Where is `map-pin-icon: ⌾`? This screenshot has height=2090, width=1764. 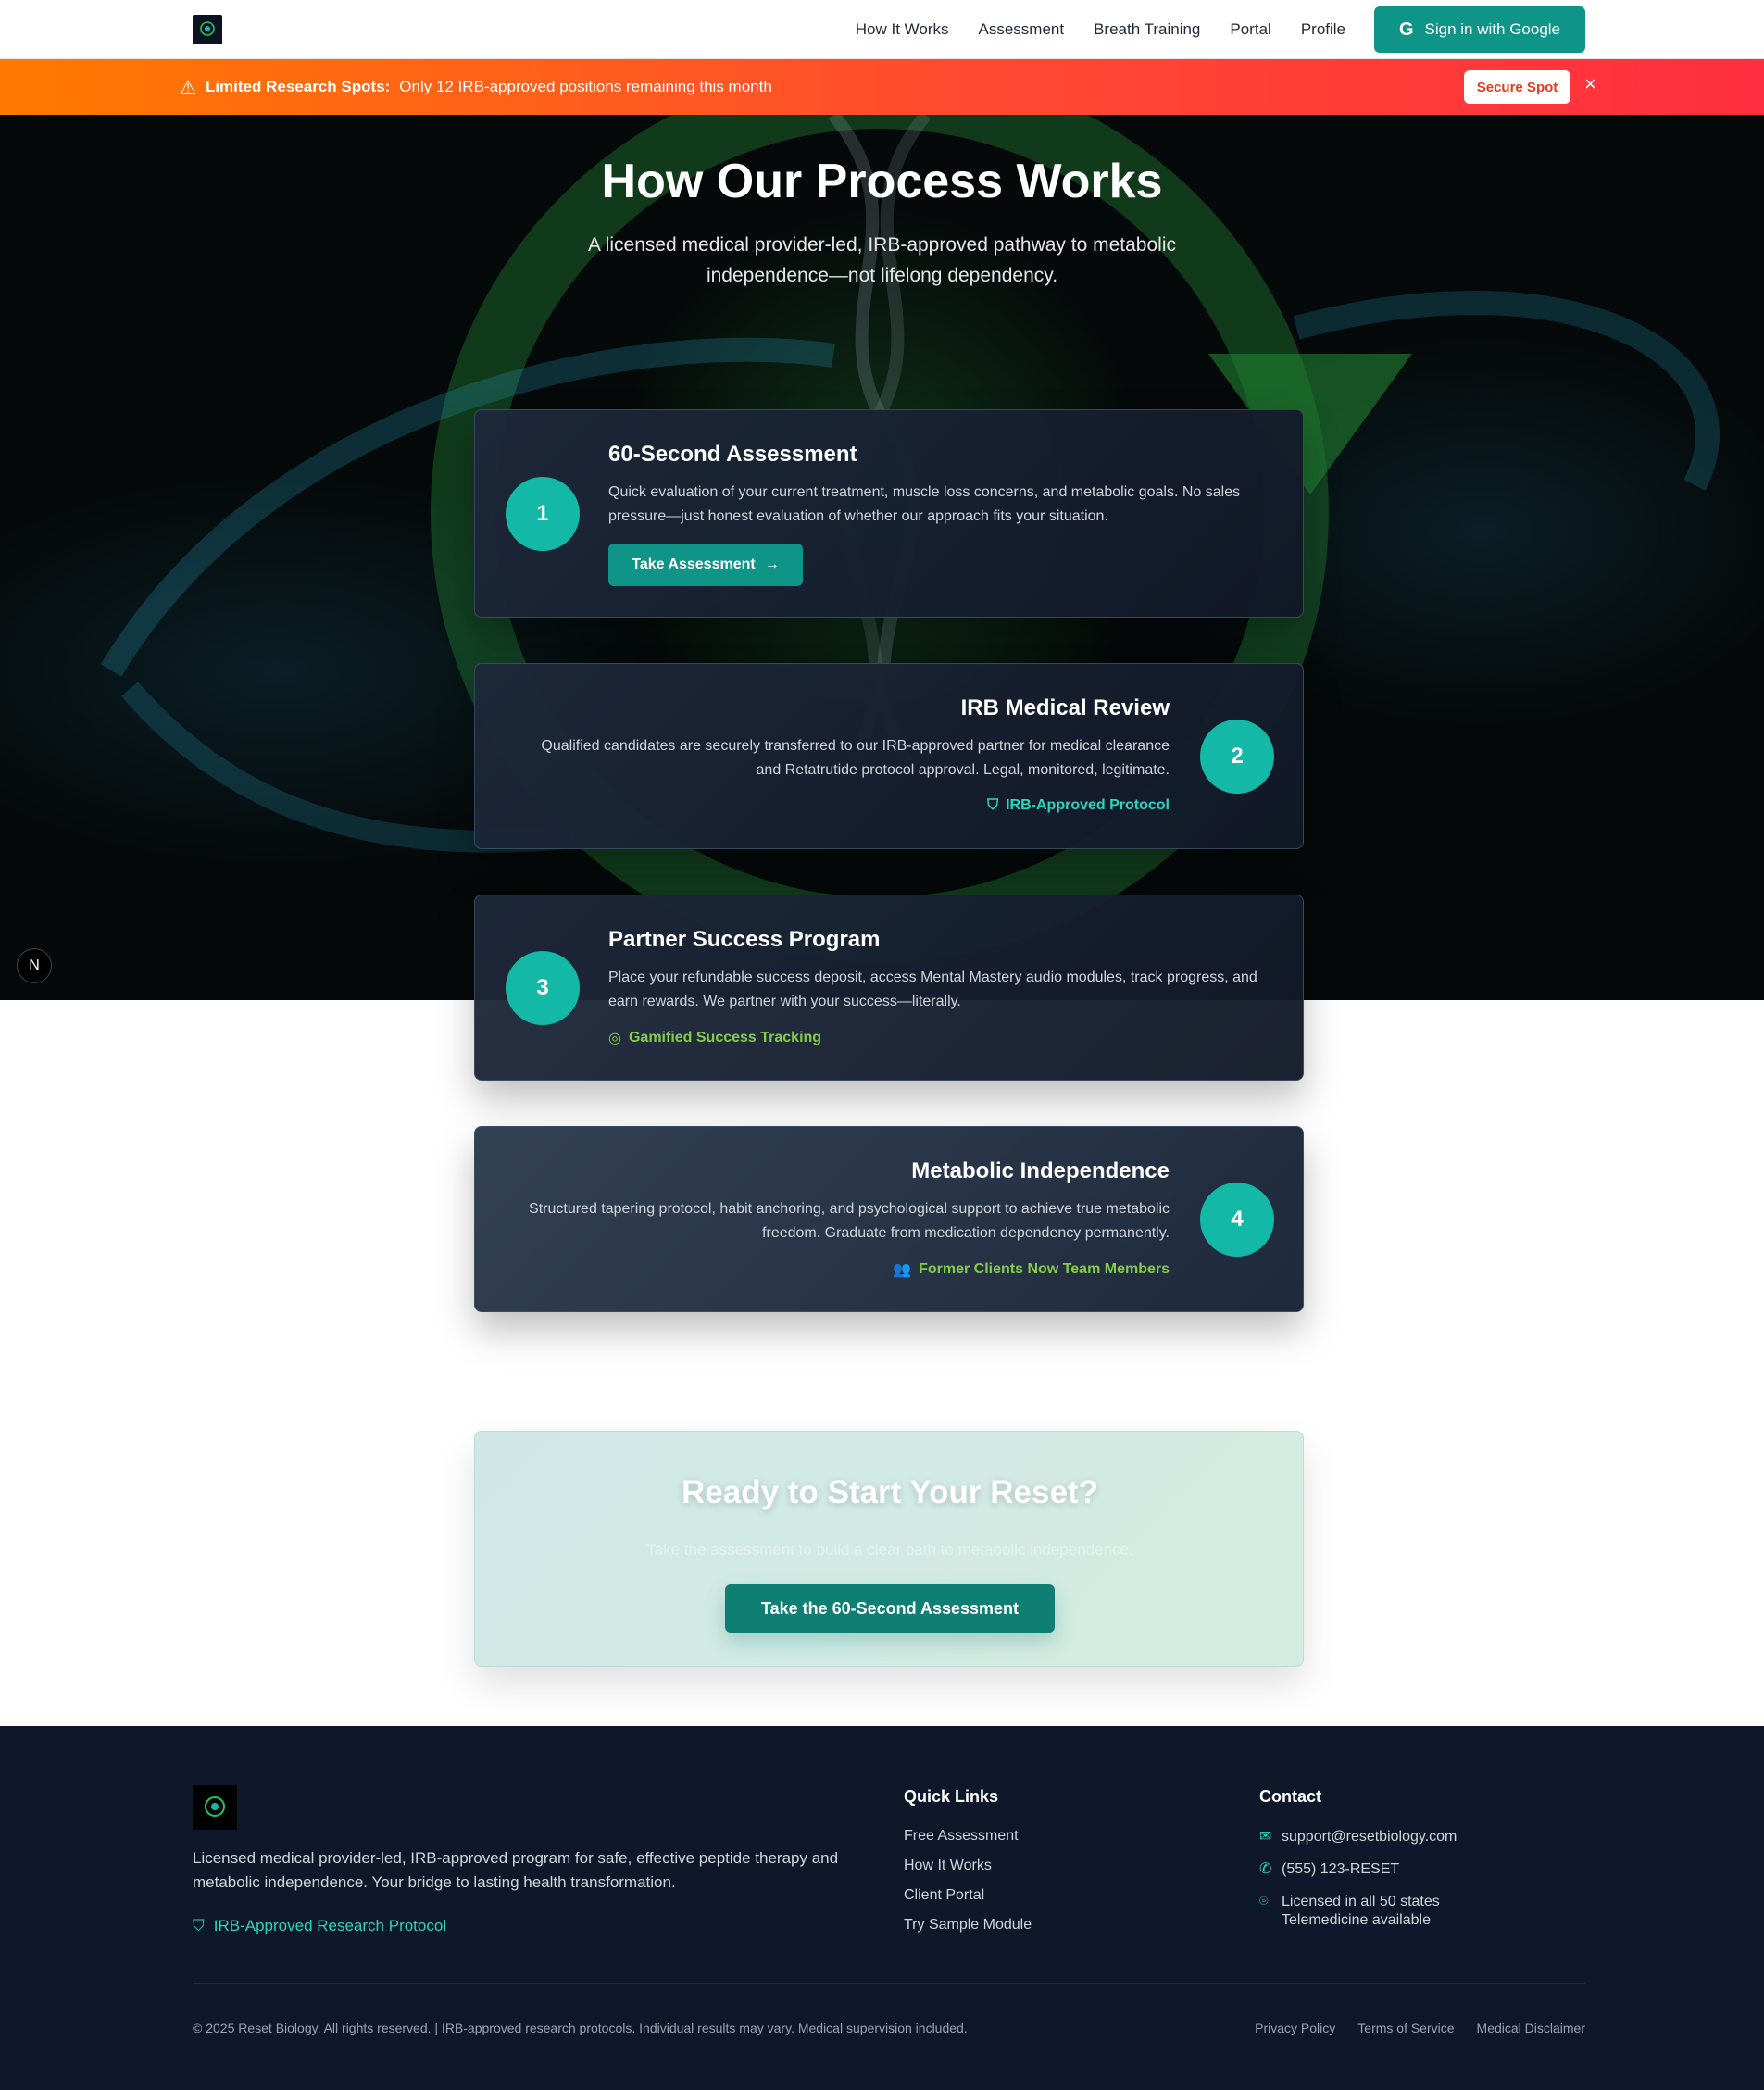 map-pin-icon: ⌾ is located at coordinates (1264, 1901).